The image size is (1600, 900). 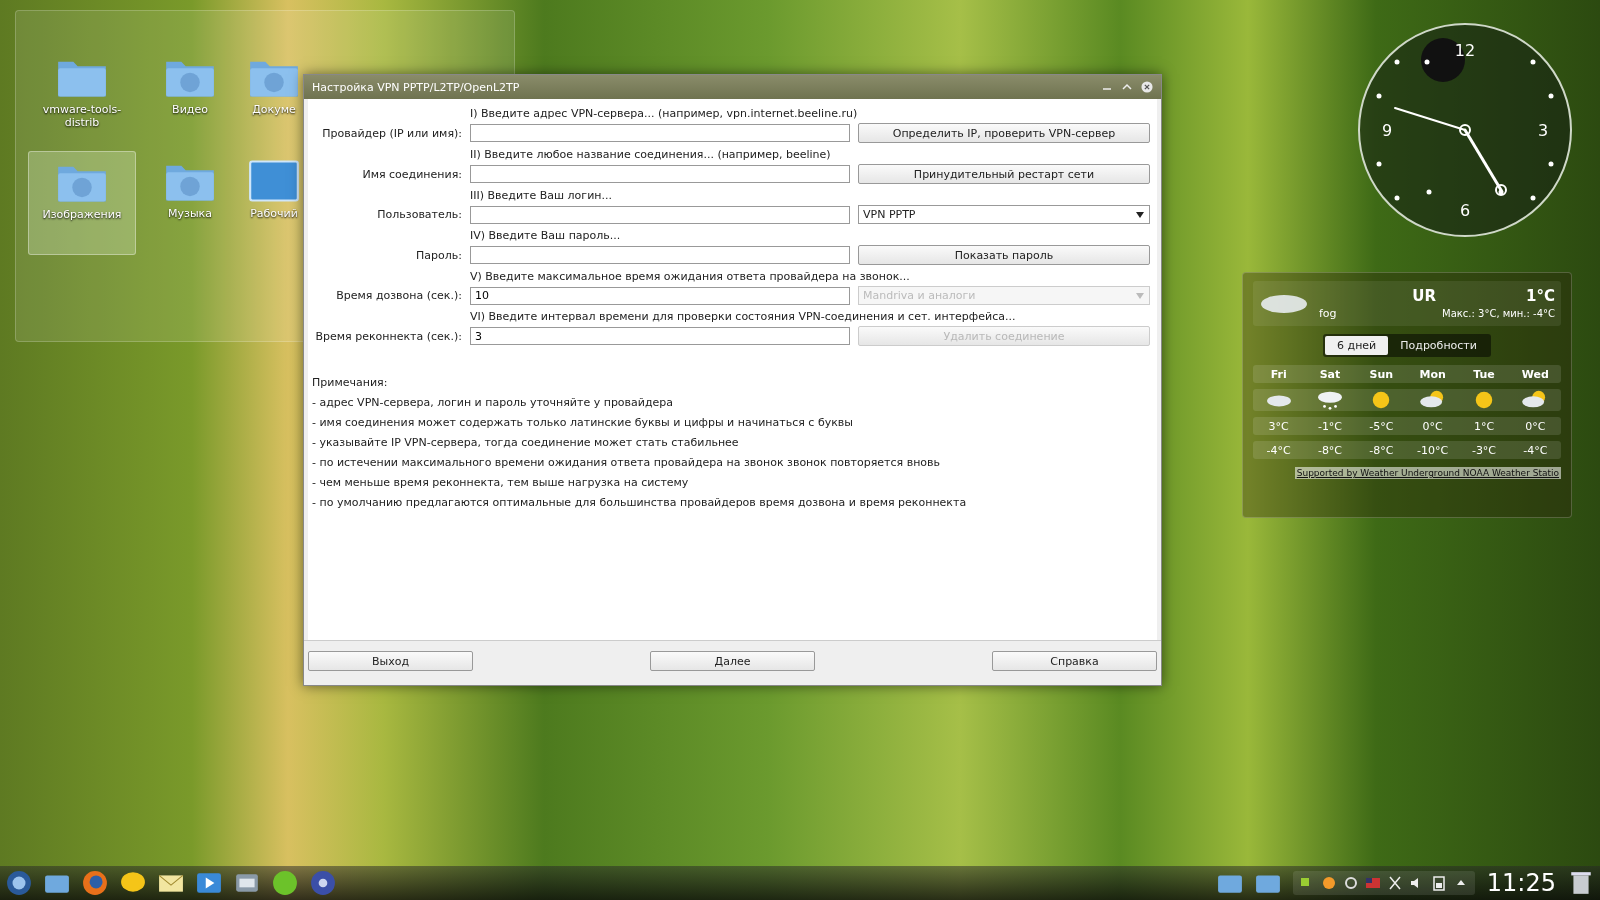 What do you see at coordinates (1147, 87) in the screenshot?
I see `close-icon` at bounding box center [1147, 87].